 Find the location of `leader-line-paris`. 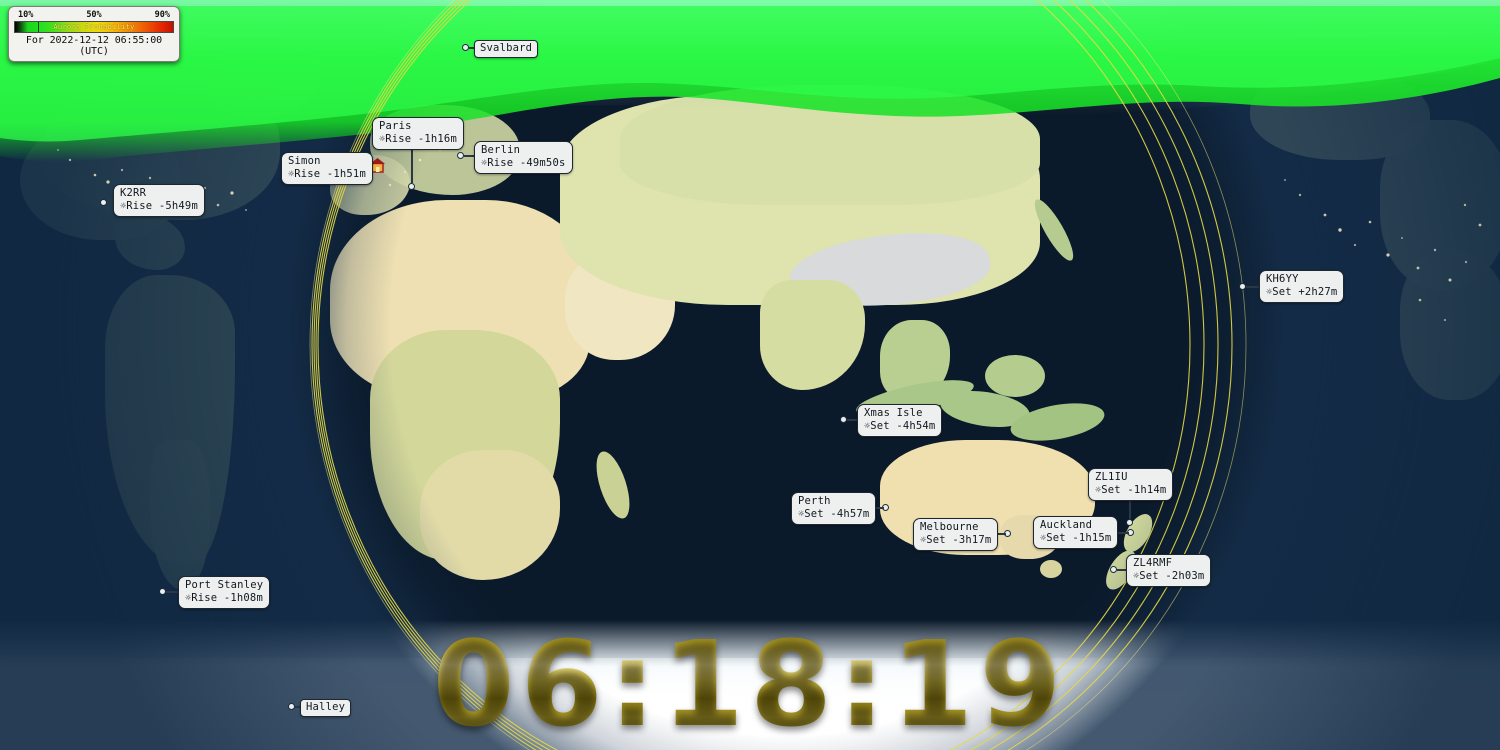

leader-line-paris is located at coordinates (412, 165).